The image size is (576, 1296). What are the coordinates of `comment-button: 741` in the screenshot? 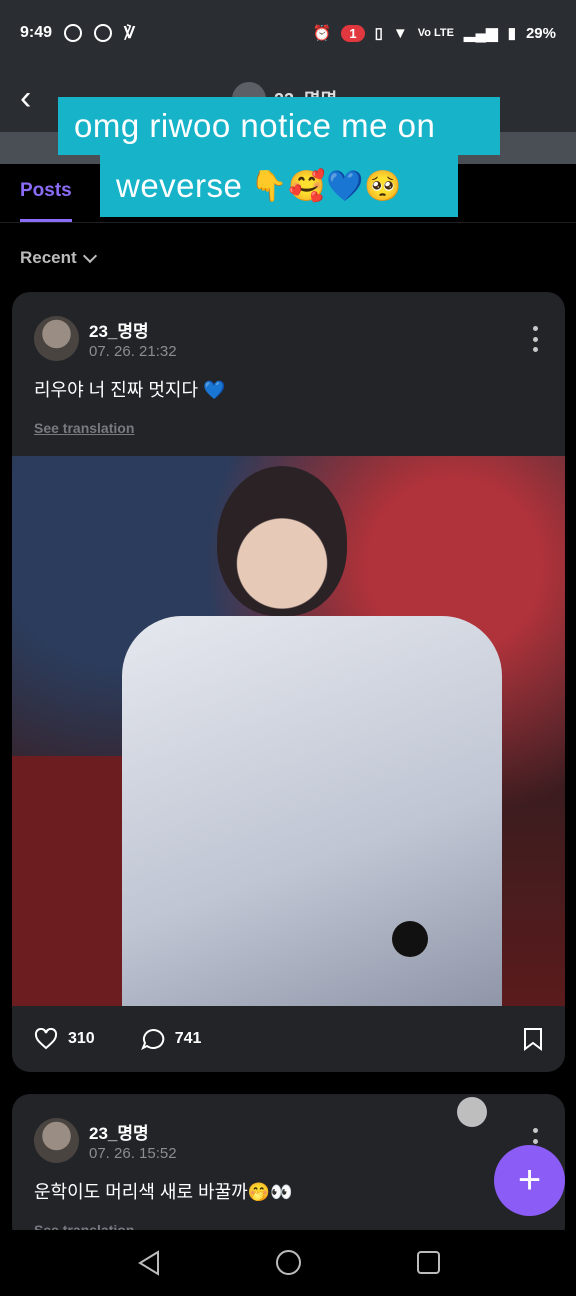 It's located at (171, 1039).